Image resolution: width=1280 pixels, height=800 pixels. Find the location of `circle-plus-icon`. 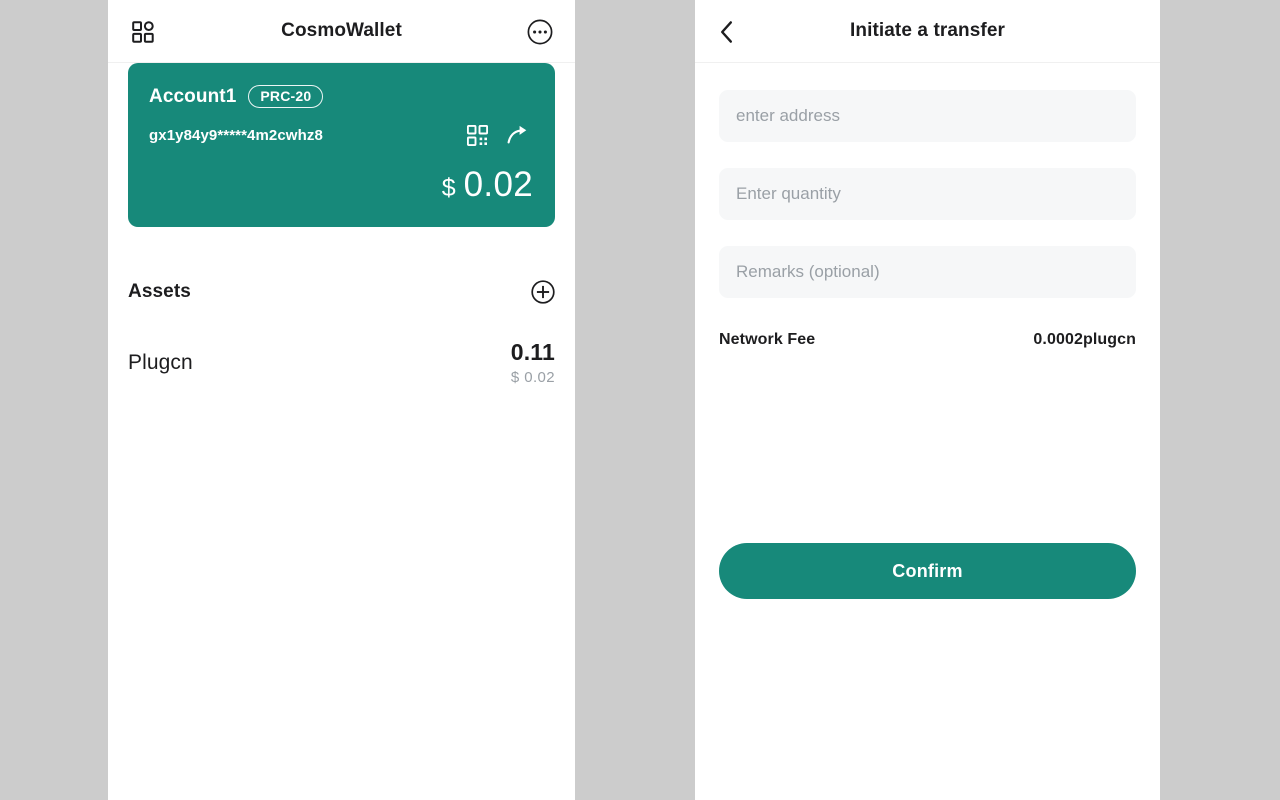

circle-plus-icon is located at coordinates (543, 292).